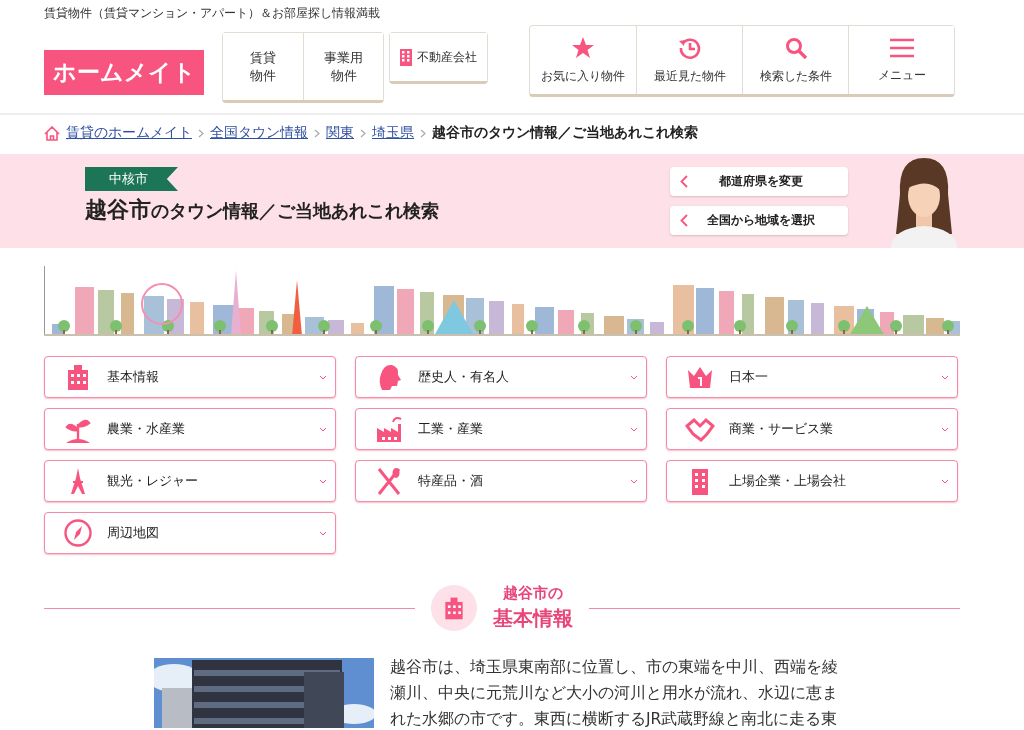 The image size is (1024, 730). Describe the element at coordinates (812, 481) in the screenshot. I see `category-button: 上場企業・上場会社` at that location.